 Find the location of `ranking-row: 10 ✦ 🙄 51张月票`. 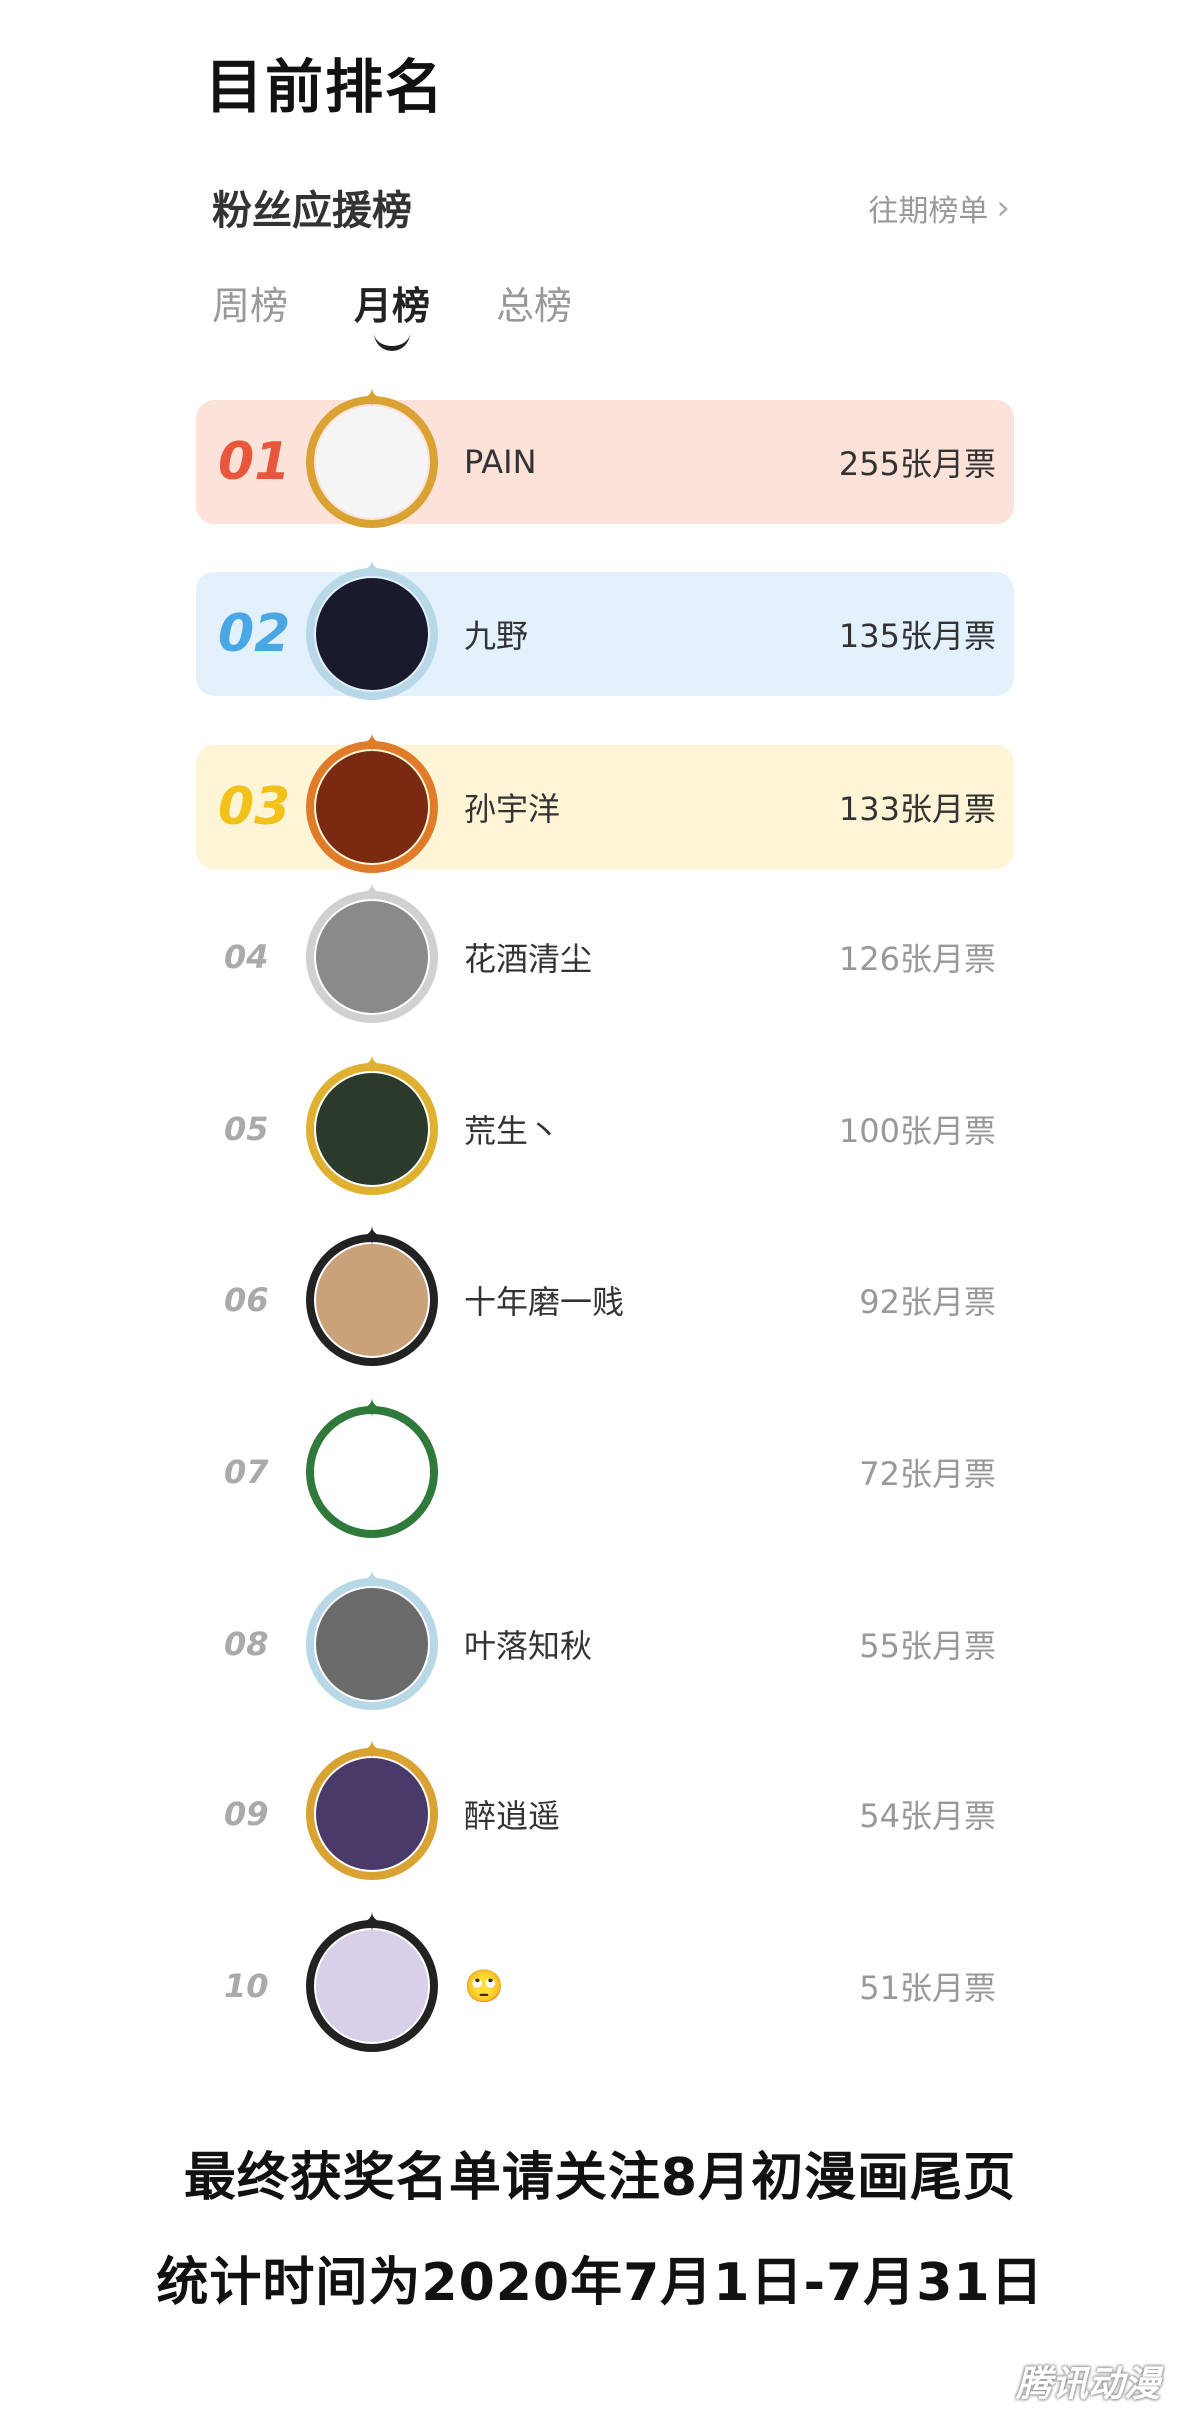

ranking-row: 10 ✦ 🙄 51张月票 is located at coordinates (605, 1980).